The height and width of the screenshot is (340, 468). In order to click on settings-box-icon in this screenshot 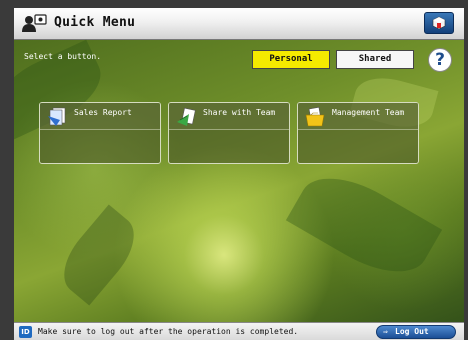, I will do `click(439, 23)`.